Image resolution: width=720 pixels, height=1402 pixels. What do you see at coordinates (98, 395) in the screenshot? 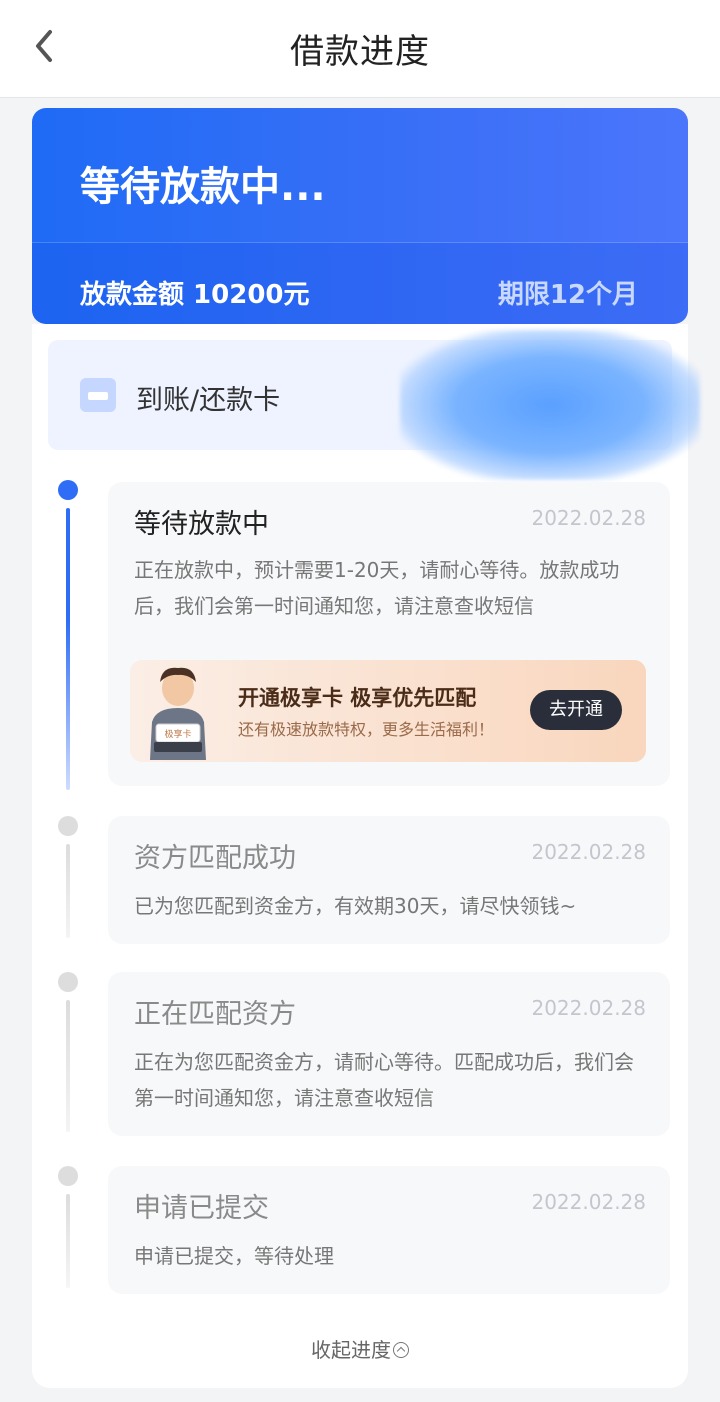
I see `bank-card-icon` at bounding box center [98, 395].